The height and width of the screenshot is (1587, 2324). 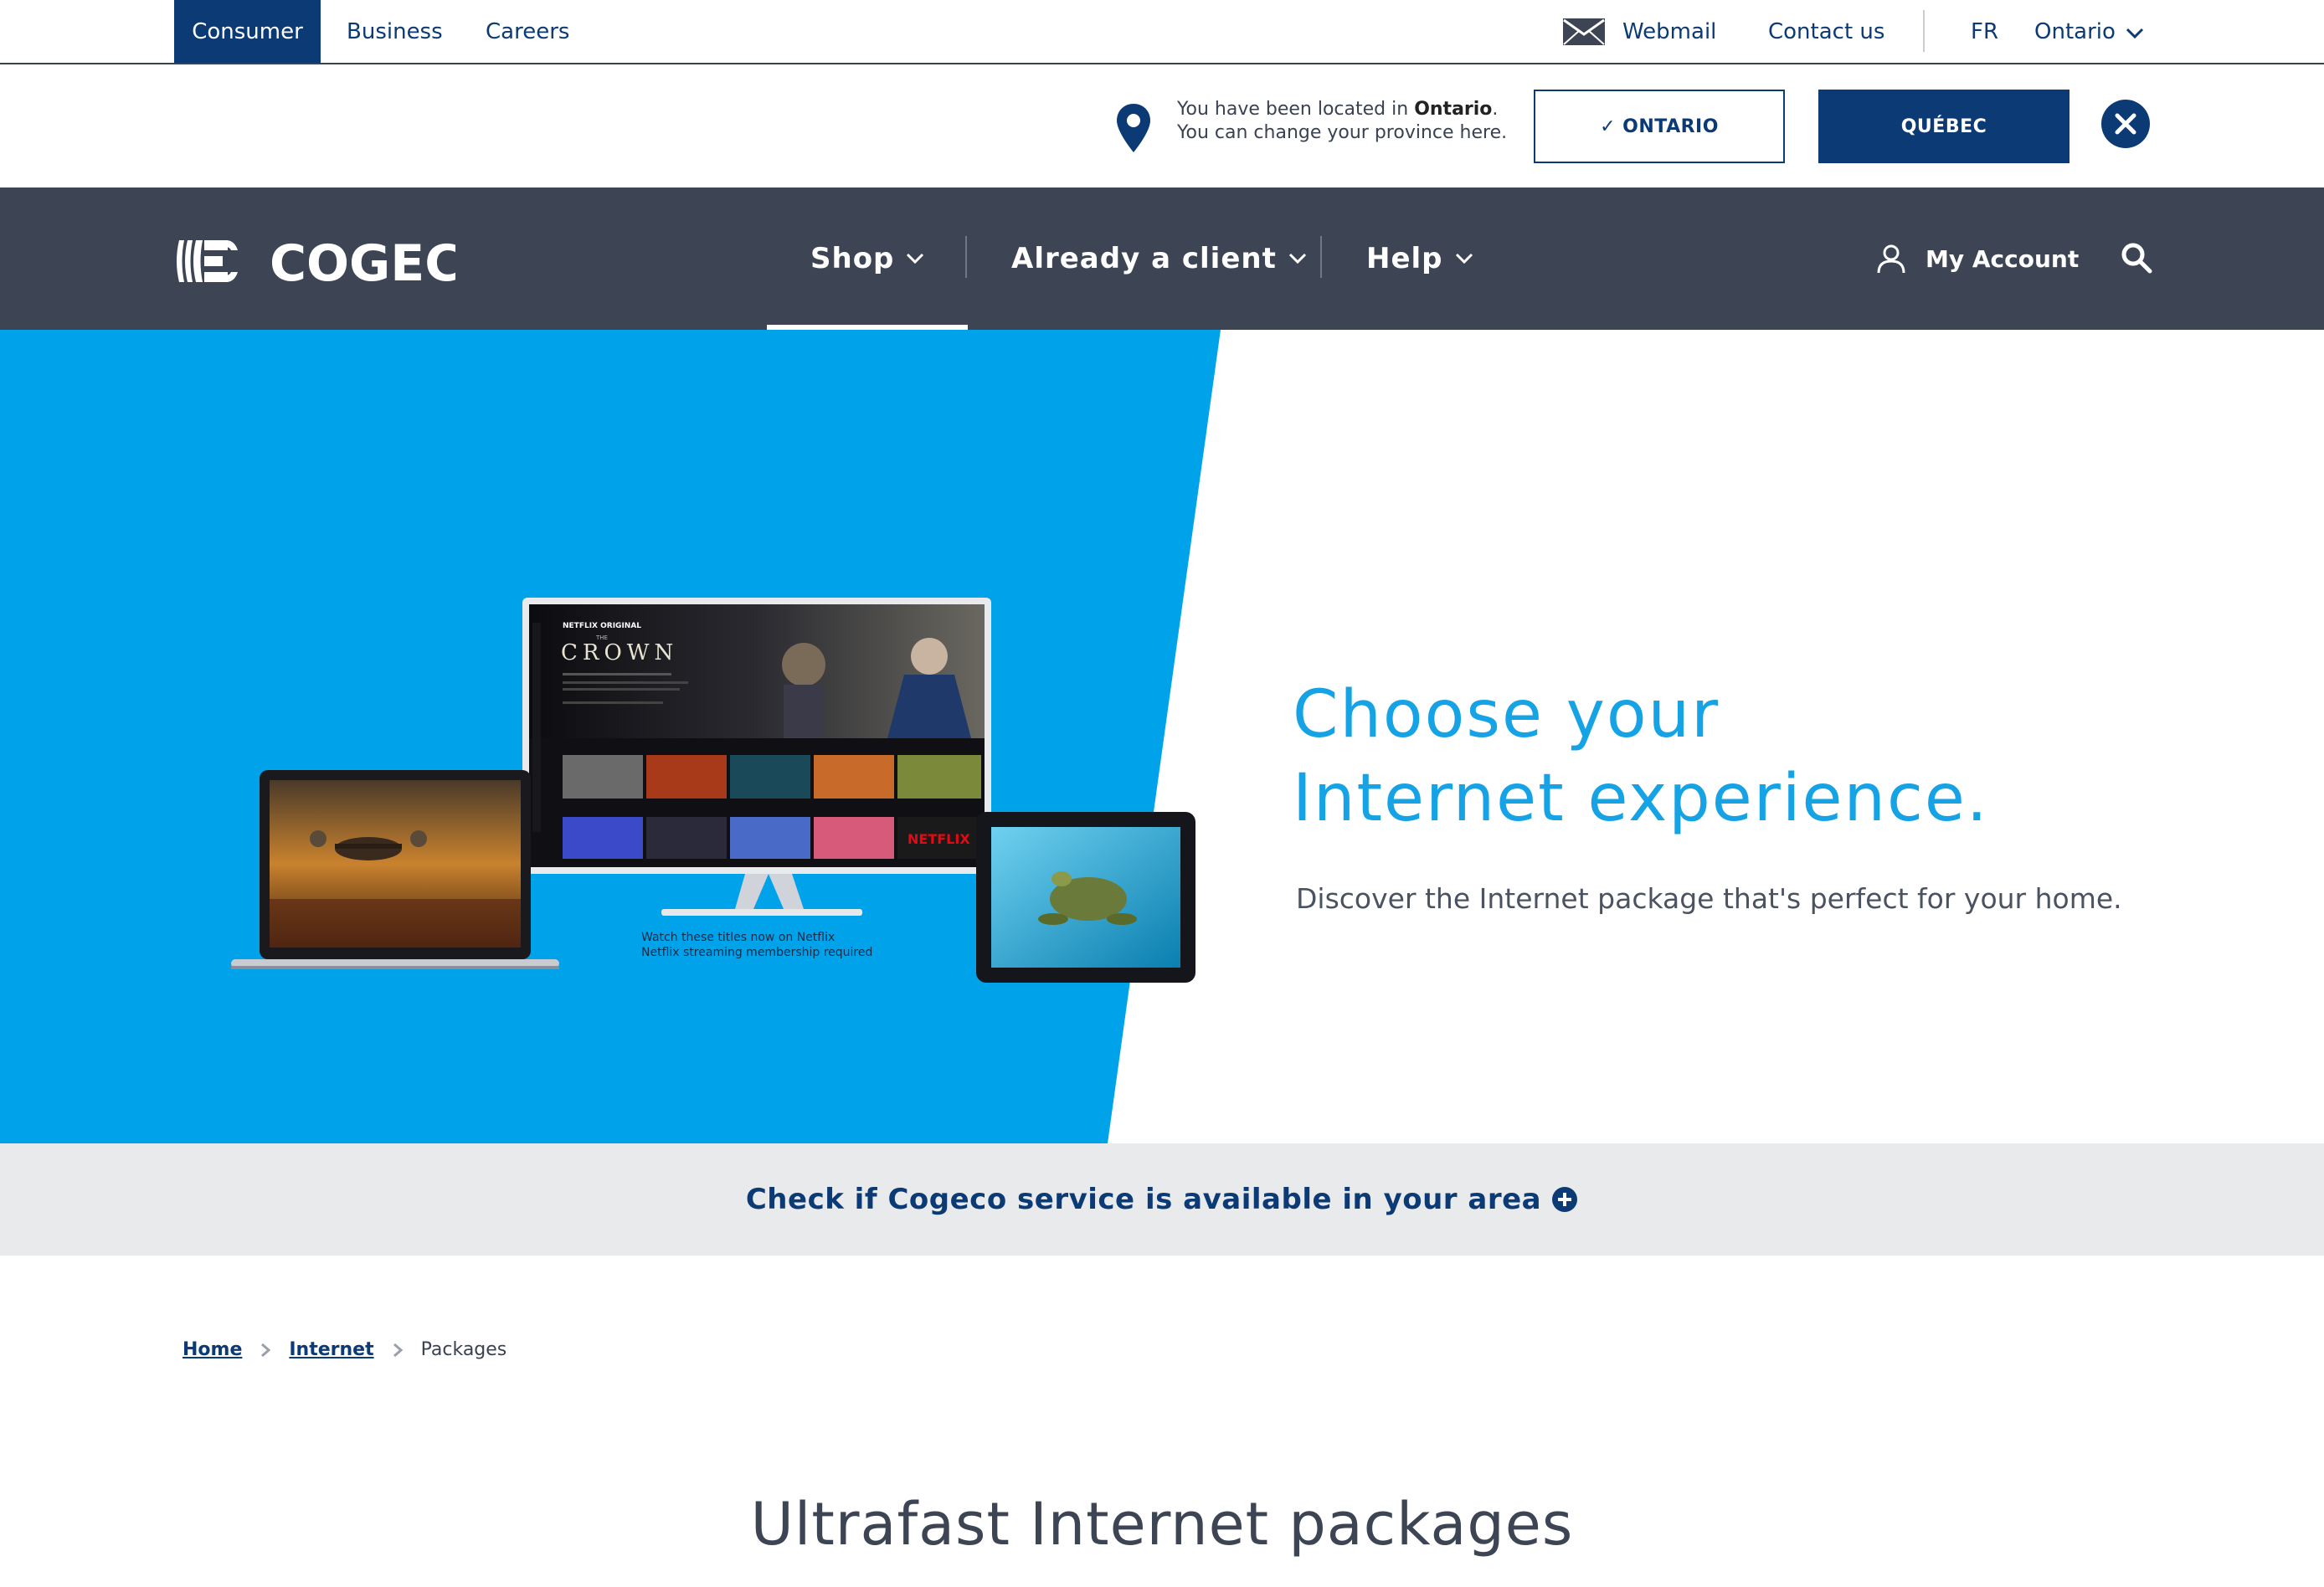 What do you see at coordinates (363, 261) in the screenshot?
I see `brand-text: COGECO` at bounding box center [363, 261].